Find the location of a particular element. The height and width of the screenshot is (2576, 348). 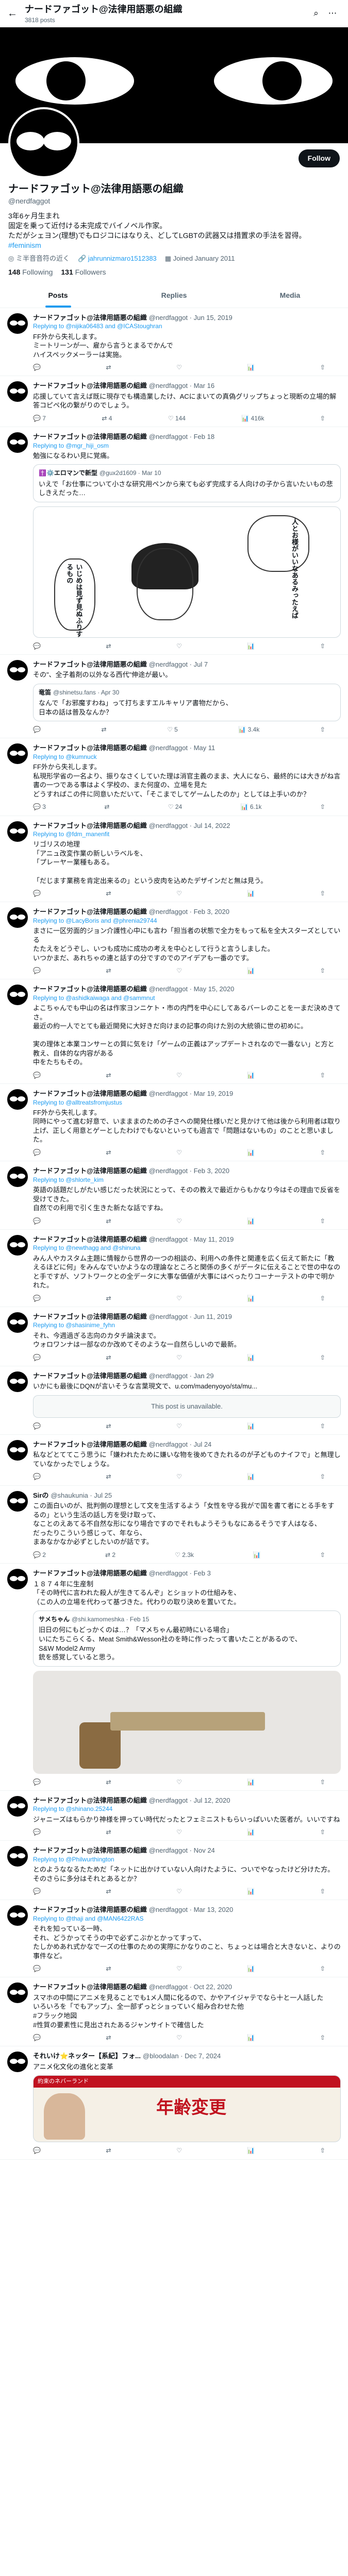

replying-to-text: Replying to @shlorte_kim is located at coordinates (68, 1179).